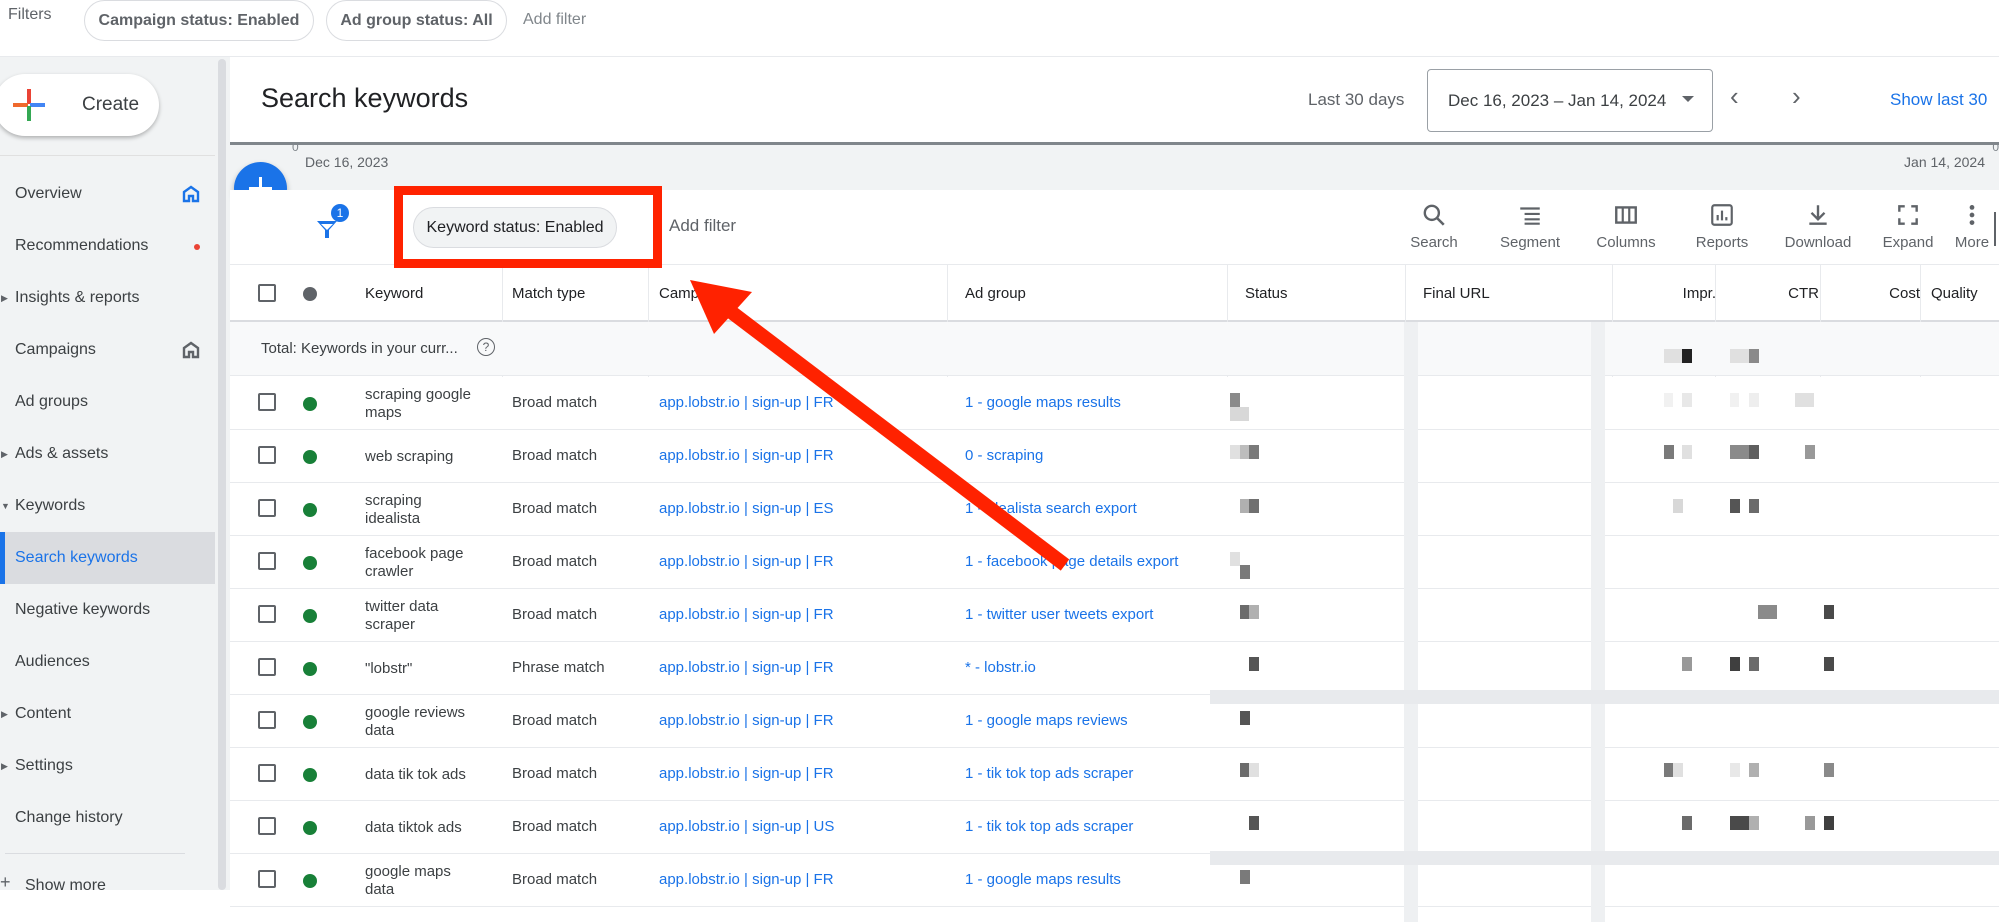 The image size is (1999, 922). Describe the element at coordinates (107, 766) in the screenshot. I see `sidebar-item-settings: ▶ Settings` at that location.